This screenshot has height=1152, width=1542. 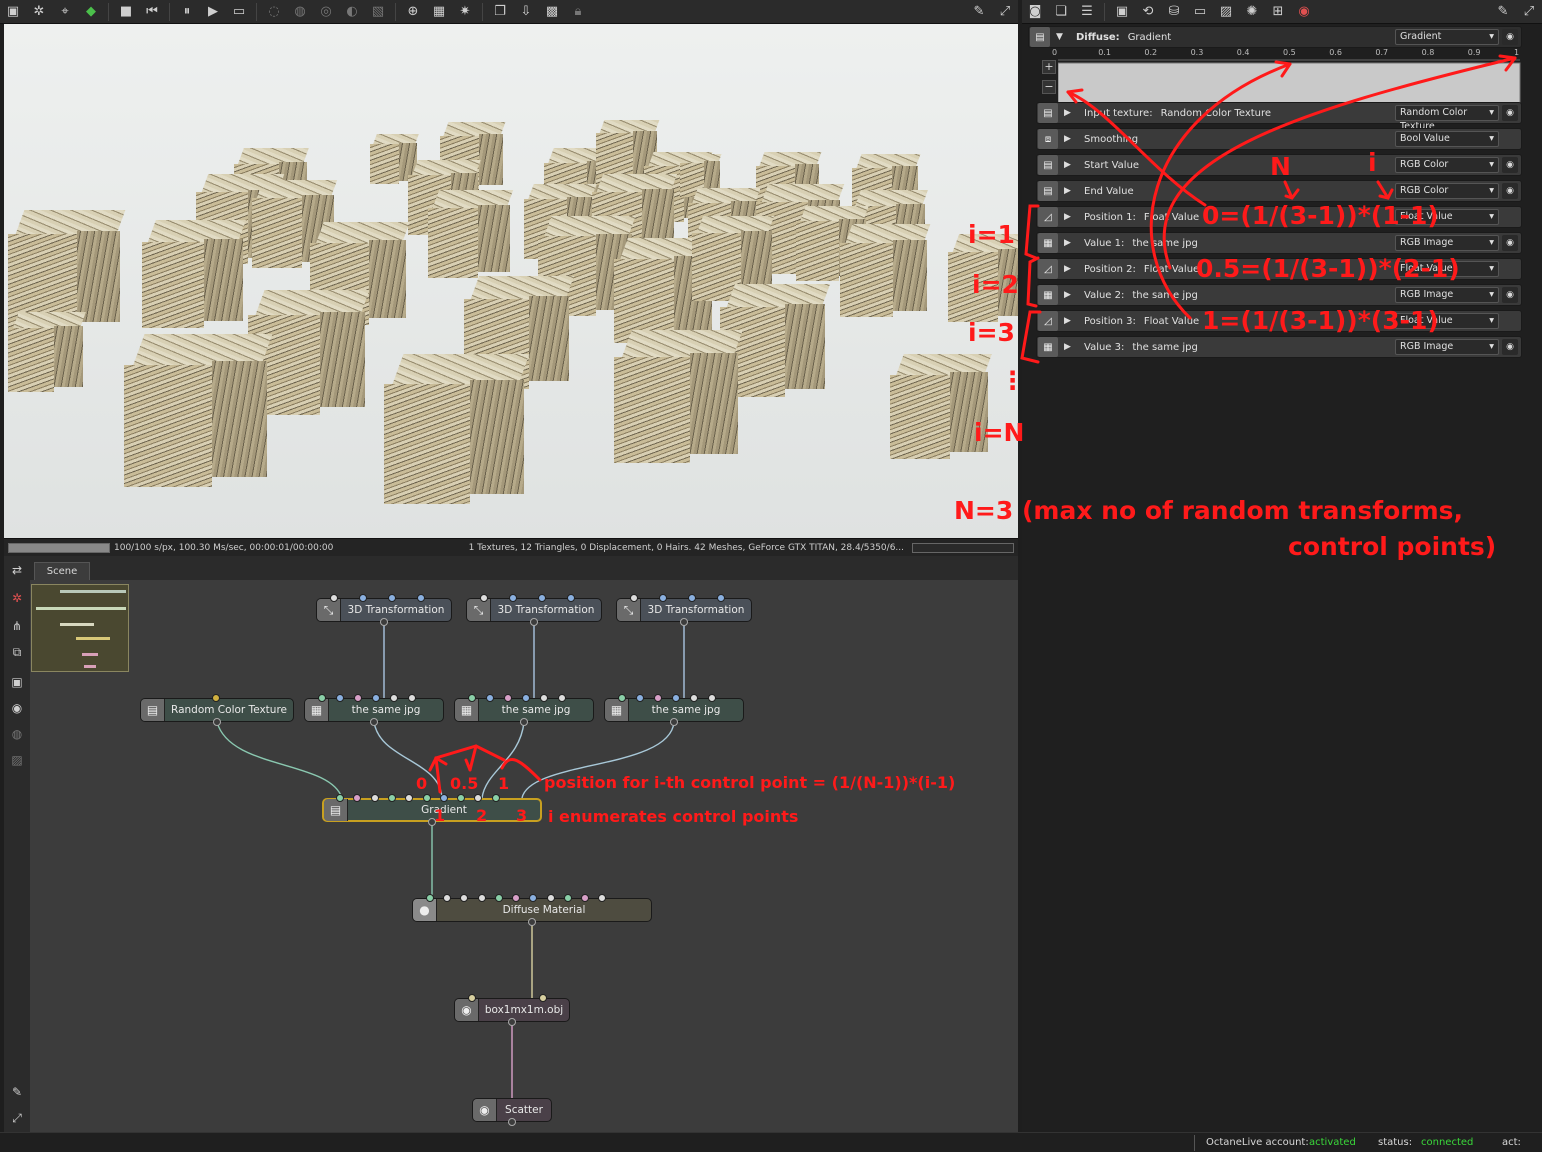 What do you see at coordinates (274, 12) in the screenshot?
I see `focus-icon: ◌` at bounding box center [274, 12].